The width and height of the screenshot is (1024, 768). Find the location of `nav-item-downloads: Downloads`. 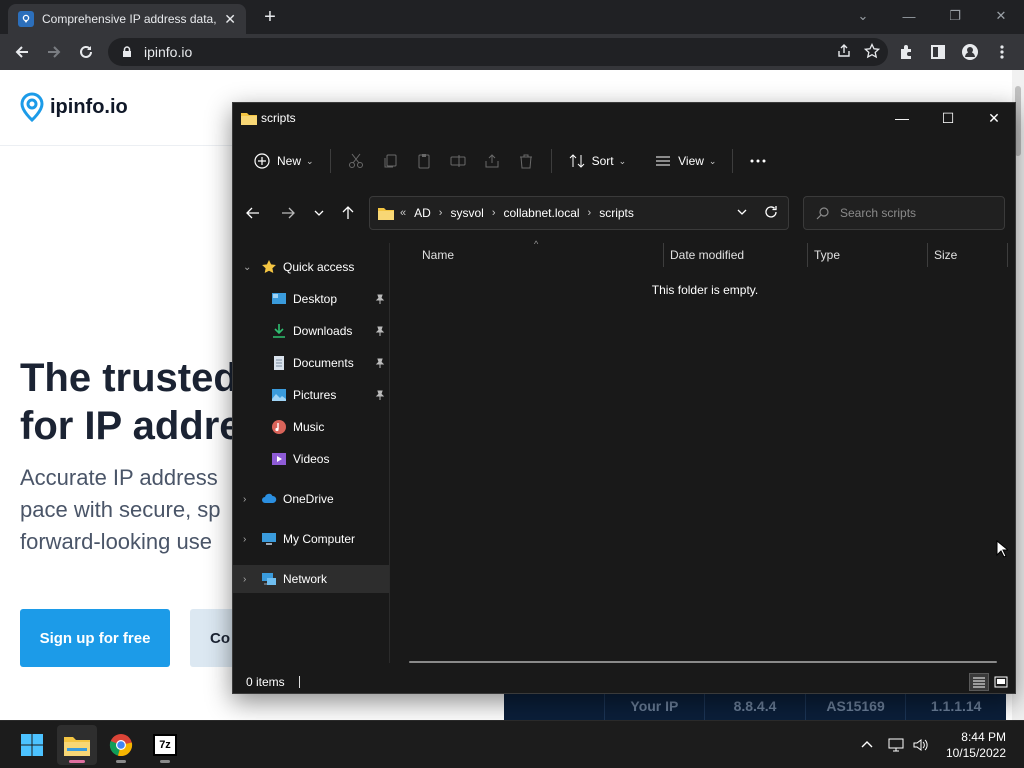

nav-item-downloads: Downloads is located at coordinates (311, 331).